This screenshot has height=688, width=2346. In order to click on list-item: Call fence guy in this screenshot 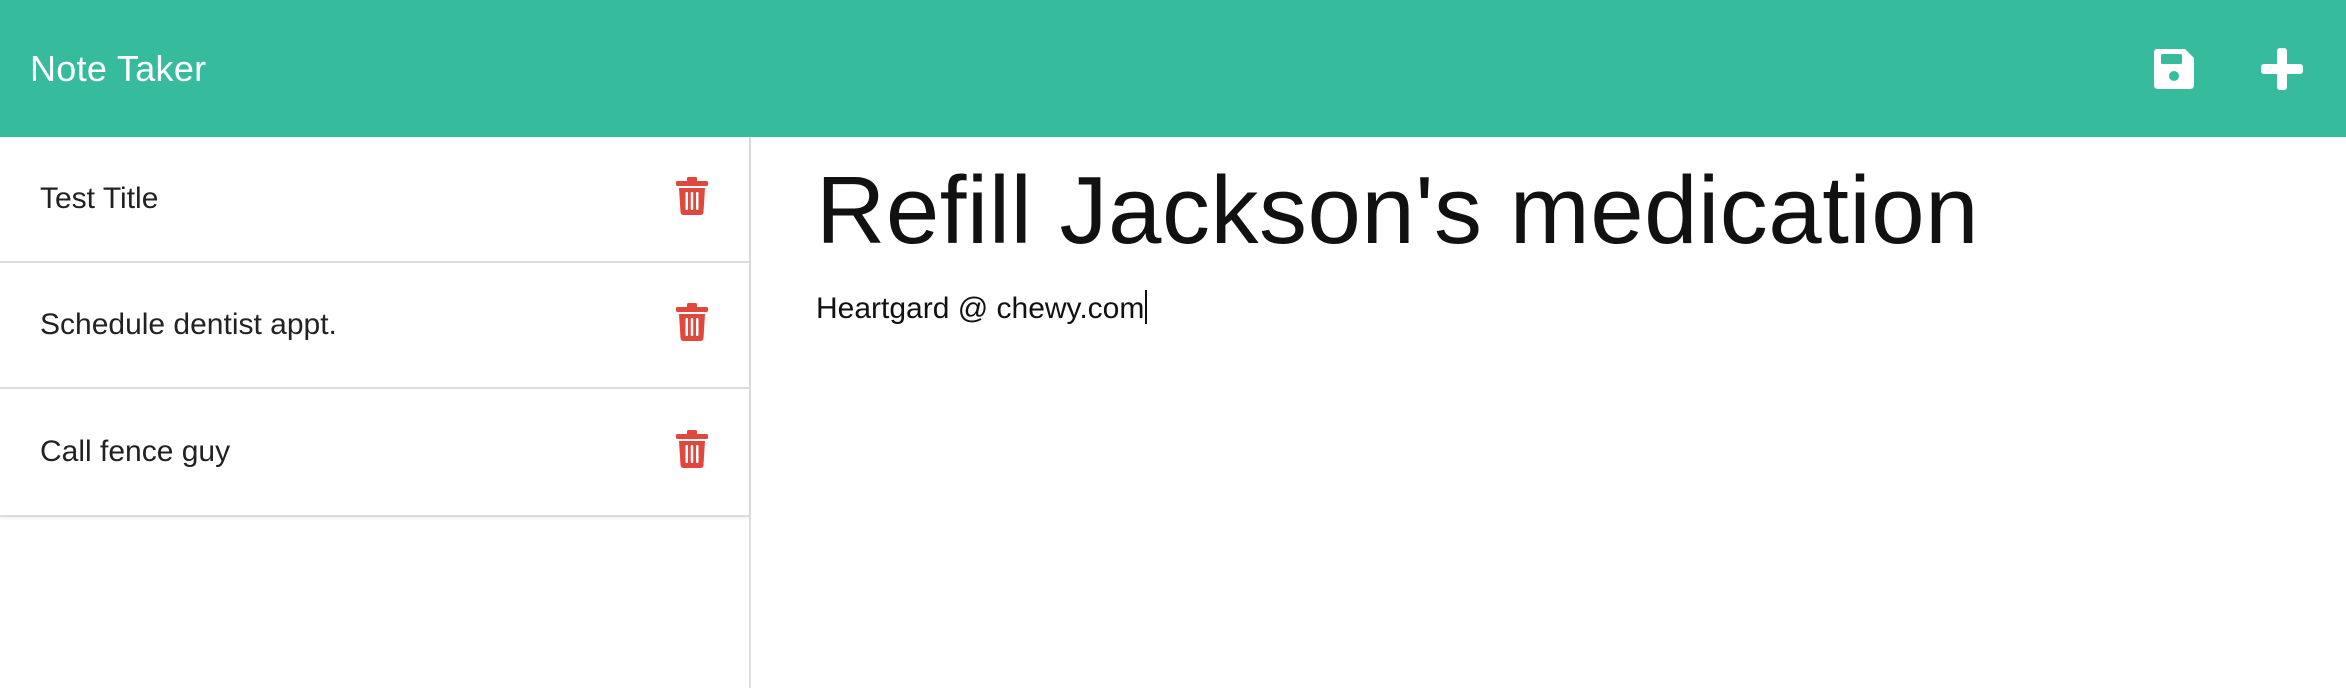, I will do `click(374, 452)`.